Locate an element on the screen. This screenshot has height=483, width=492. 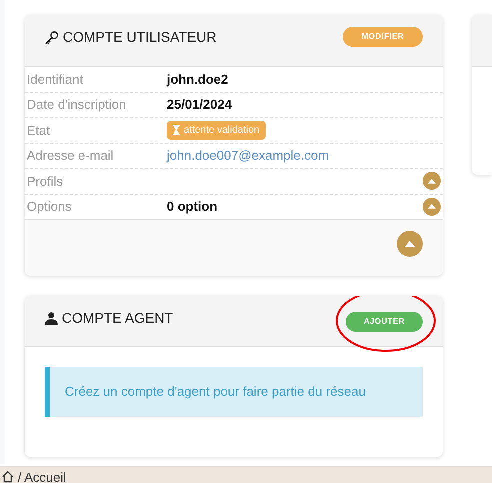
person-icon is located at coordinates (51, 318).